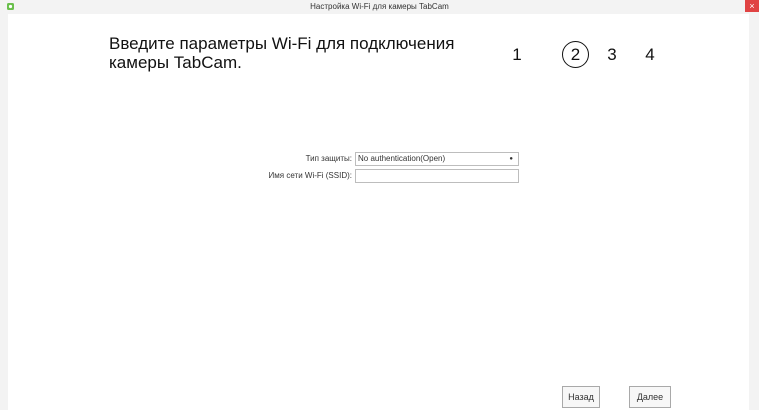 This screenshot has height=410, width=759. I want to click on dropdown-arrow-icon: ●, so click(511, 159).